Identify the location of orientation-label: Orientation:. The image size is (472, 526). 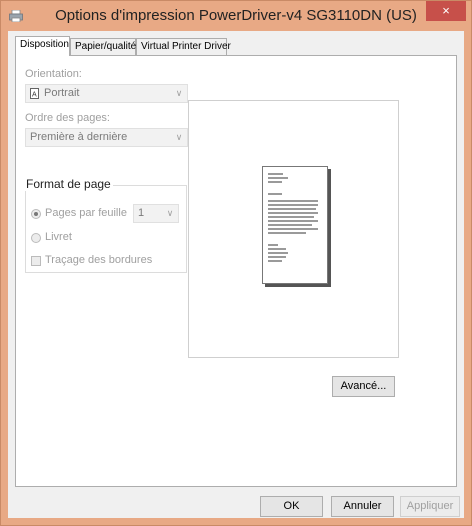
(53, 74).